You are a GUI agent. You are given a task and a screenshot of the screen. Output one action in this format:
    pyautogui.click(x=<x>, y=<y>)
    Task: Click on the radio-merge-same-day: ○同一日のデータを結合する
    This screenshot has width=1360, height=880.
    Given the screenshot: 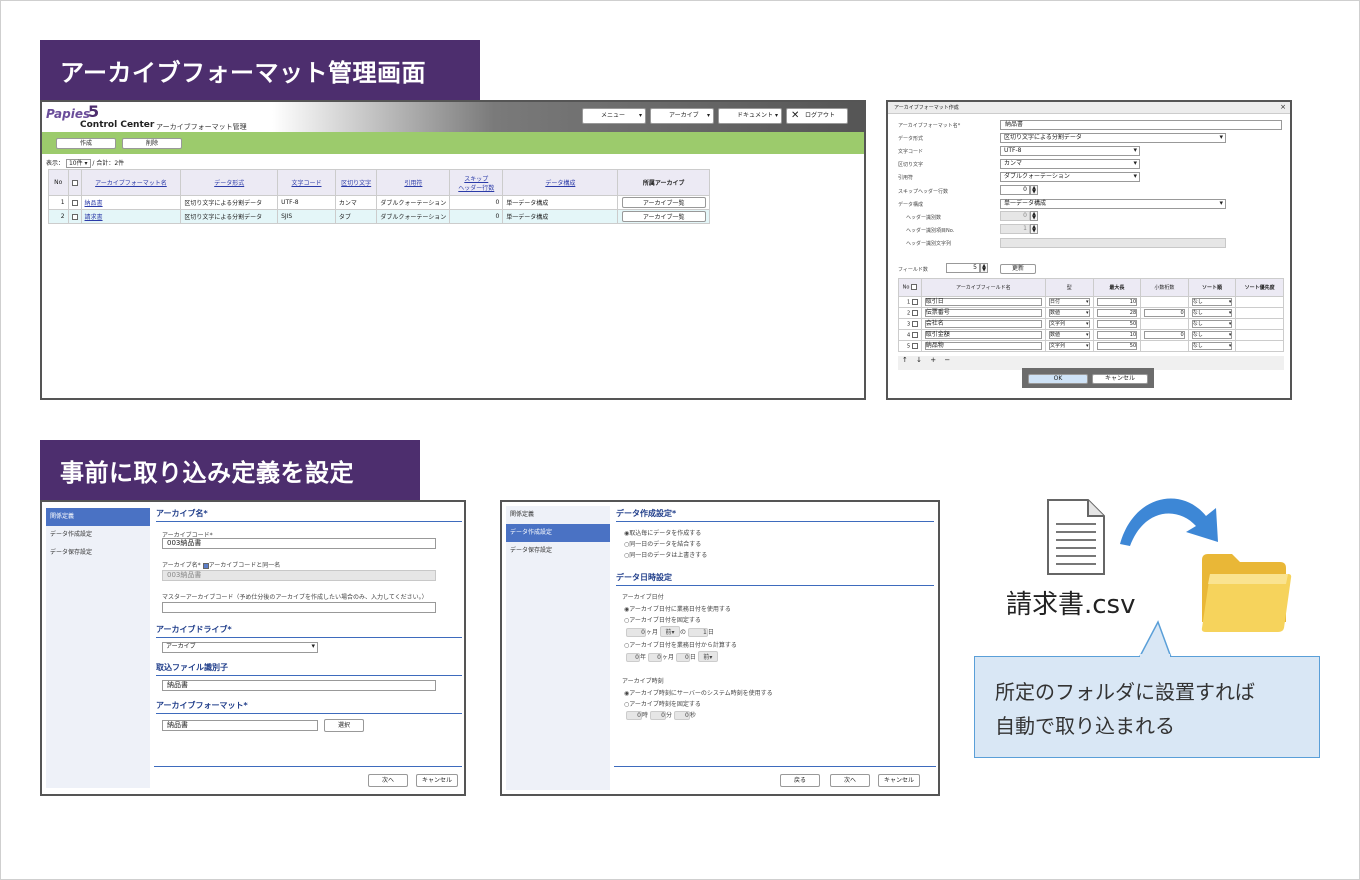 What is the action you would take?
    pyautogui.click(x=662, y=543)
    